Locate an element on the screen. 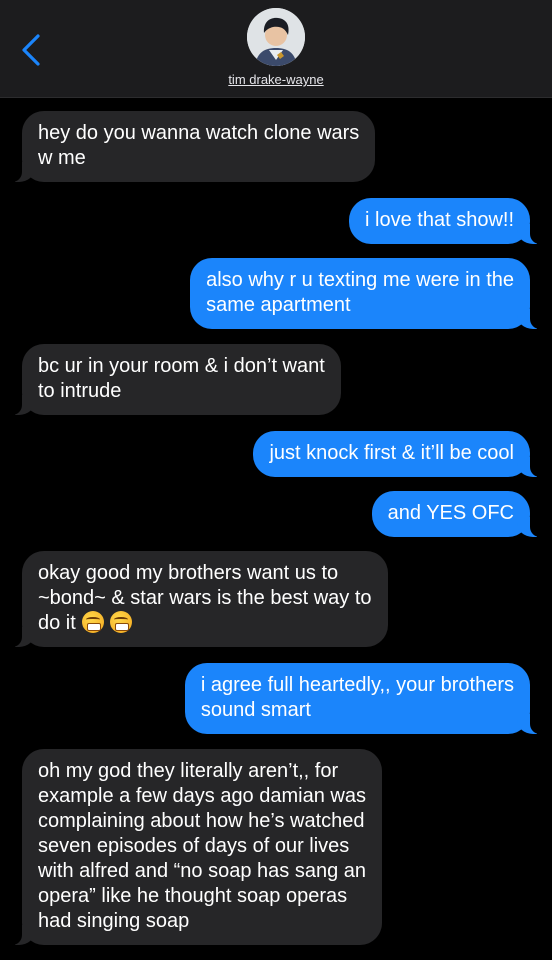  message-bubble-sent: and YES OFC is located at coordinates (461, 514).